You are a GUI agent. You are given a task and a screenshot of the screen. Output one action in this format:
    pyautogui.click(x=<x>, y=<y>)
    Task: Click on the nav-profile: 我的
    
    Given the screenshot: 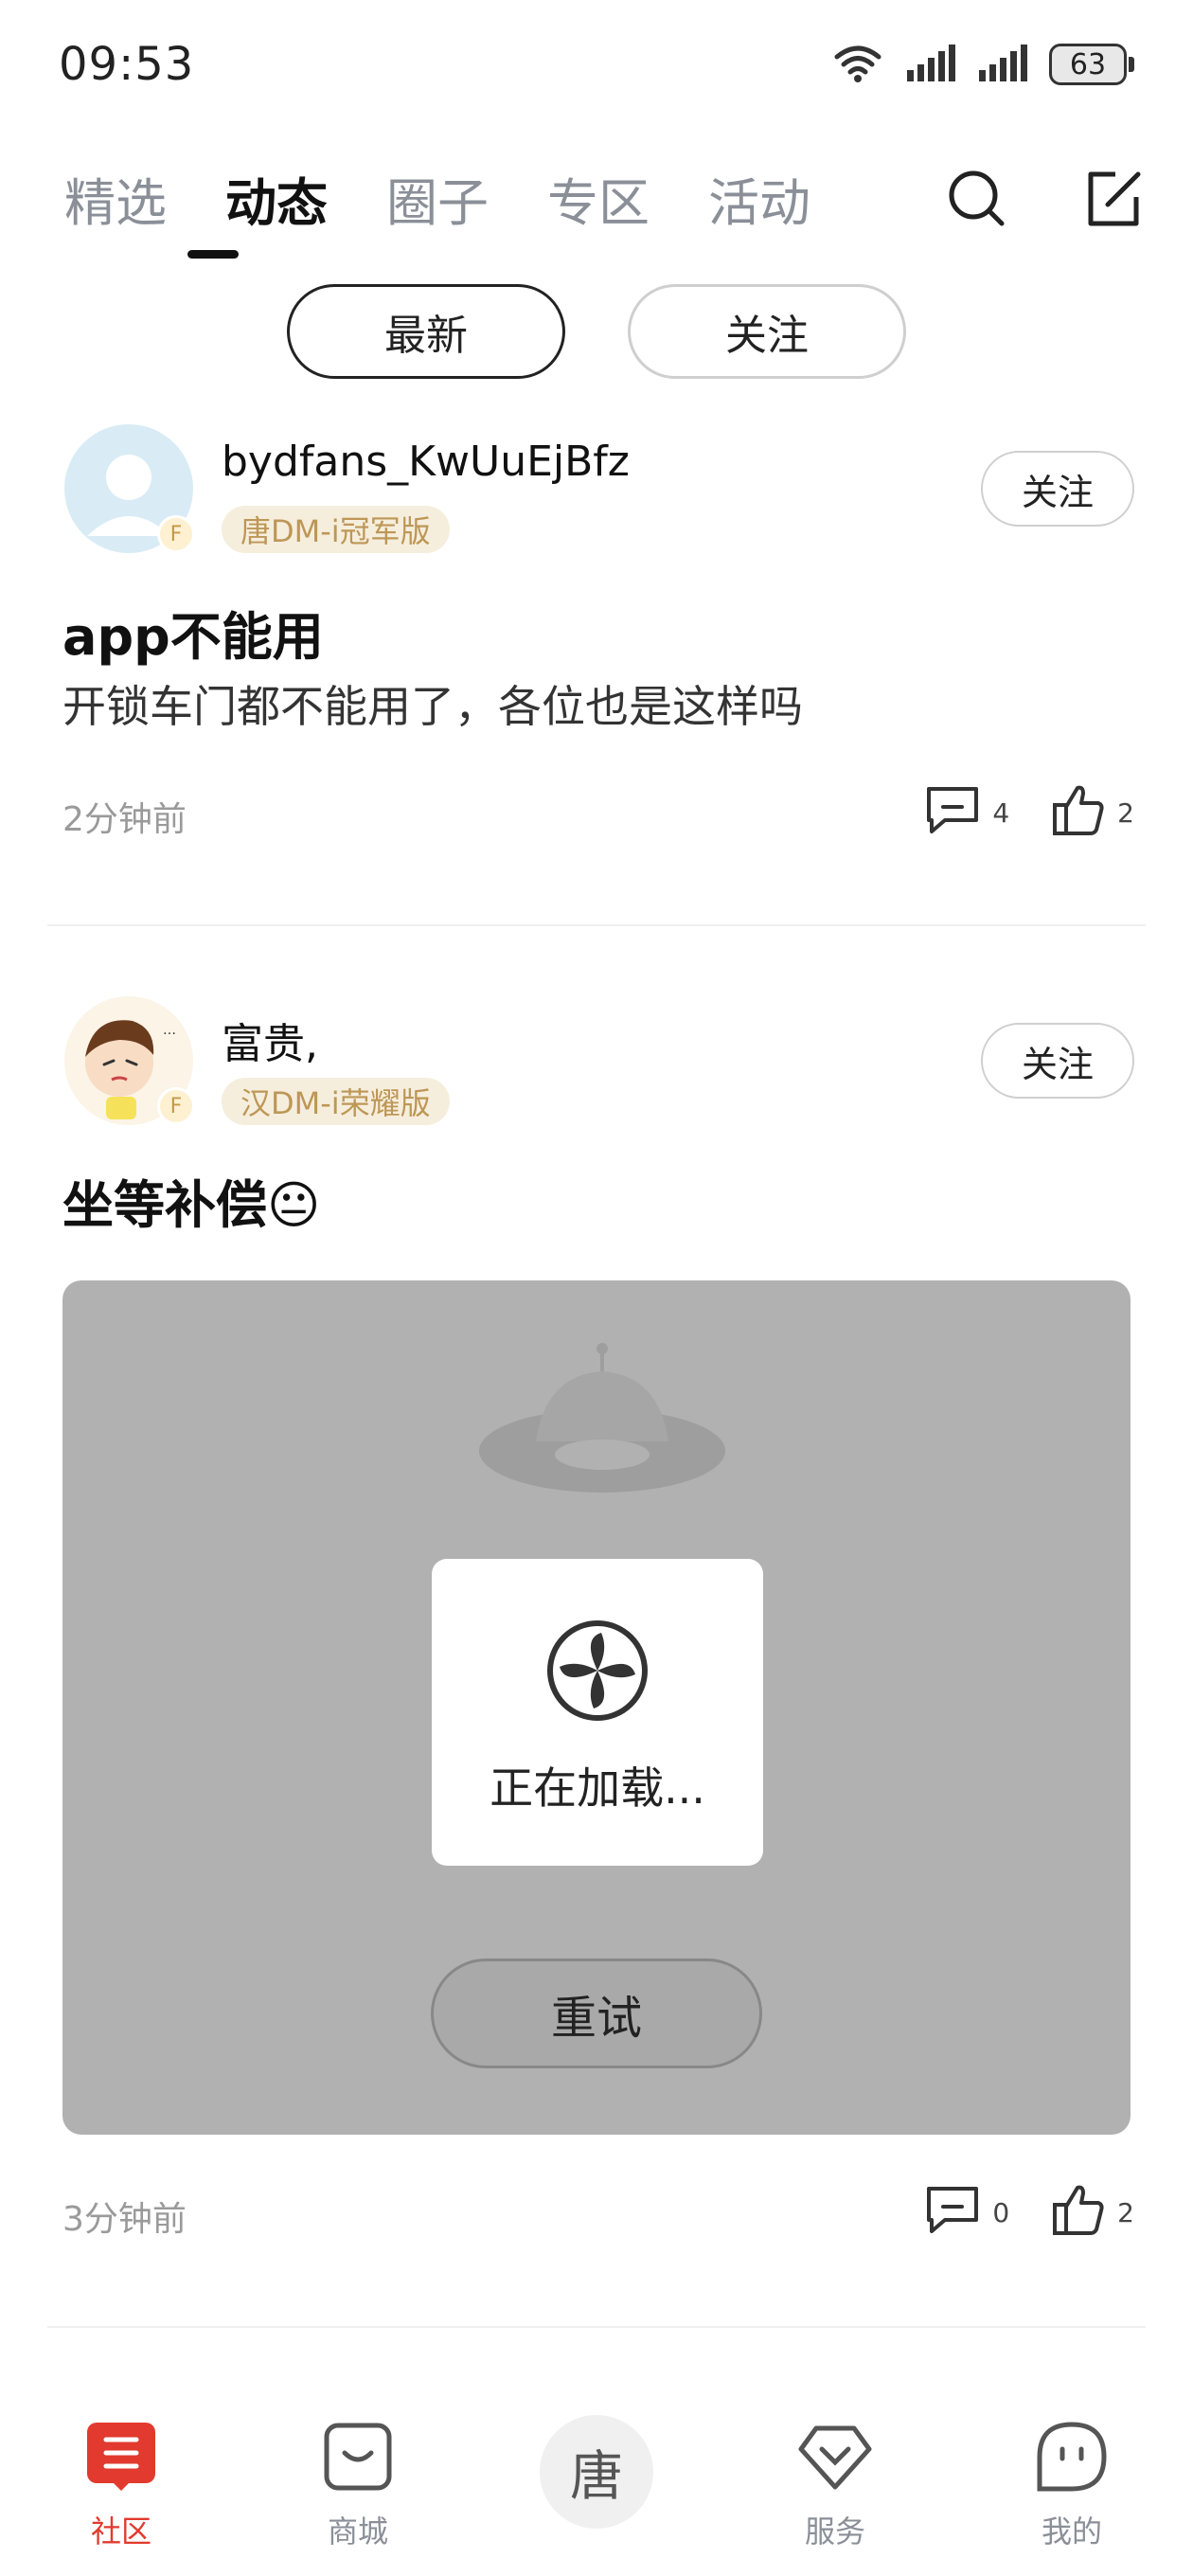 What is the action you would take?
    pyautogui.click(x=1072, y=2486)
    